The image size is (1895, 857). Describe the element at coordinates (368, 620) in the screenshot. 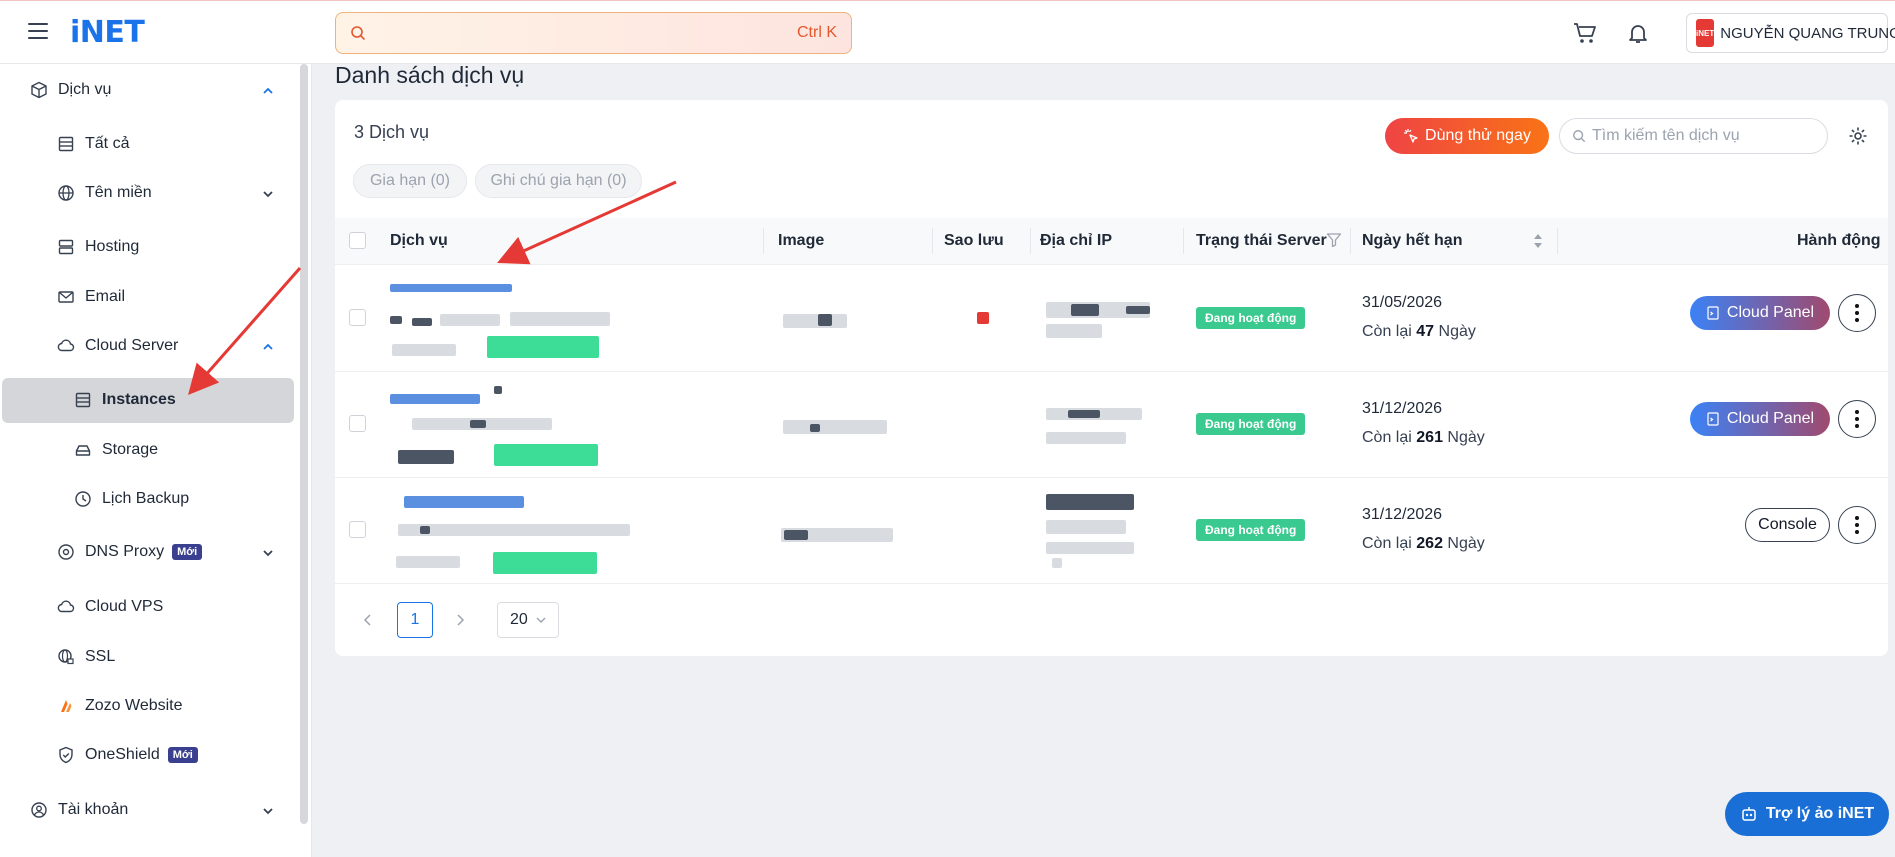

I see `prev-page-icon` at that location.